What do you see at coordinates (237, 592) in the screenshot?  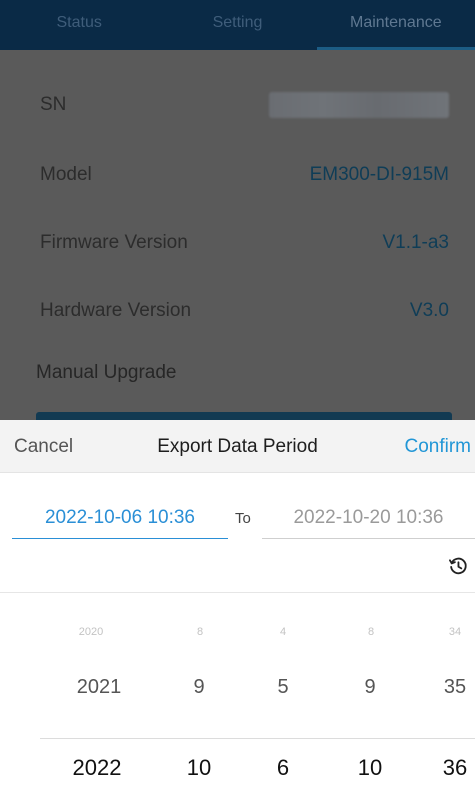 I see `divider` at bounding box center [237, 592].